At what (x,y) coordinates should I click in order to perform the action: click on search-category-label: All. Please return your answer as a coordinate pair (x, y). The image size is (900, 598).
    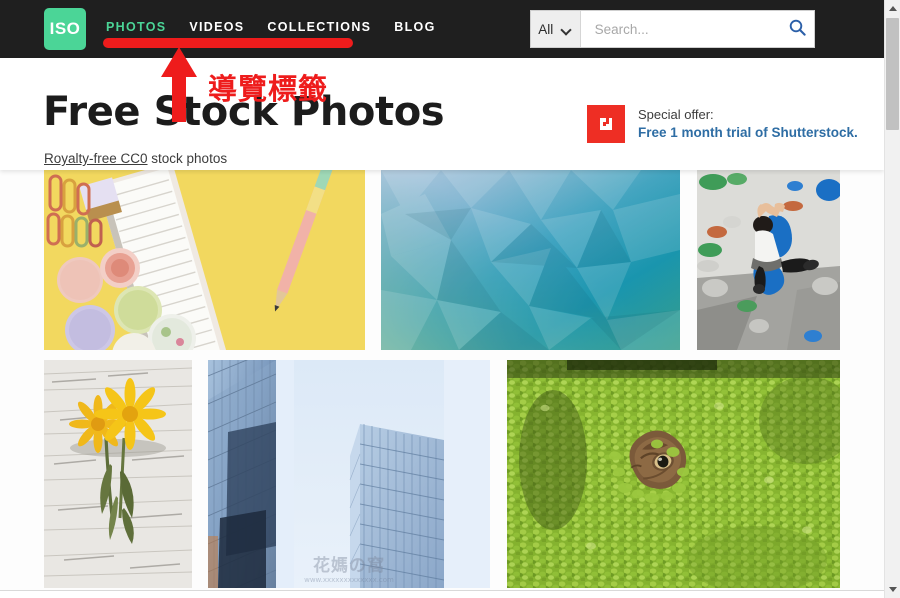
    Looking at the image, I should click on (546, 29).